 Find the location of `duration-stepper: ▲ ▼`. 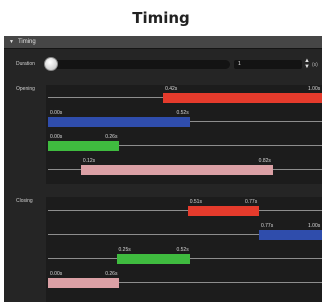

duration-stepper: ▲ ▼ is located at coordinates (307, 64).